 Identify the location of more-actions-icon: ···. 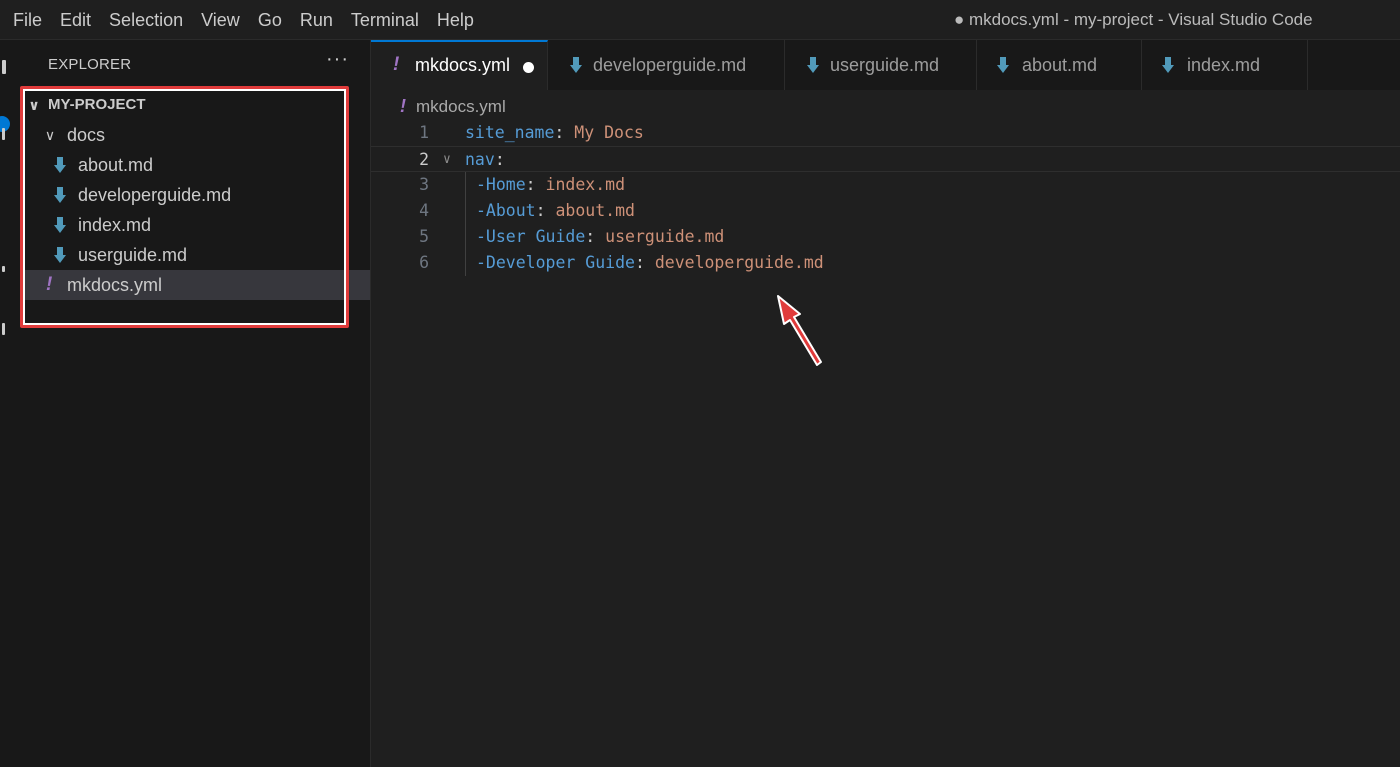
(337, 59).